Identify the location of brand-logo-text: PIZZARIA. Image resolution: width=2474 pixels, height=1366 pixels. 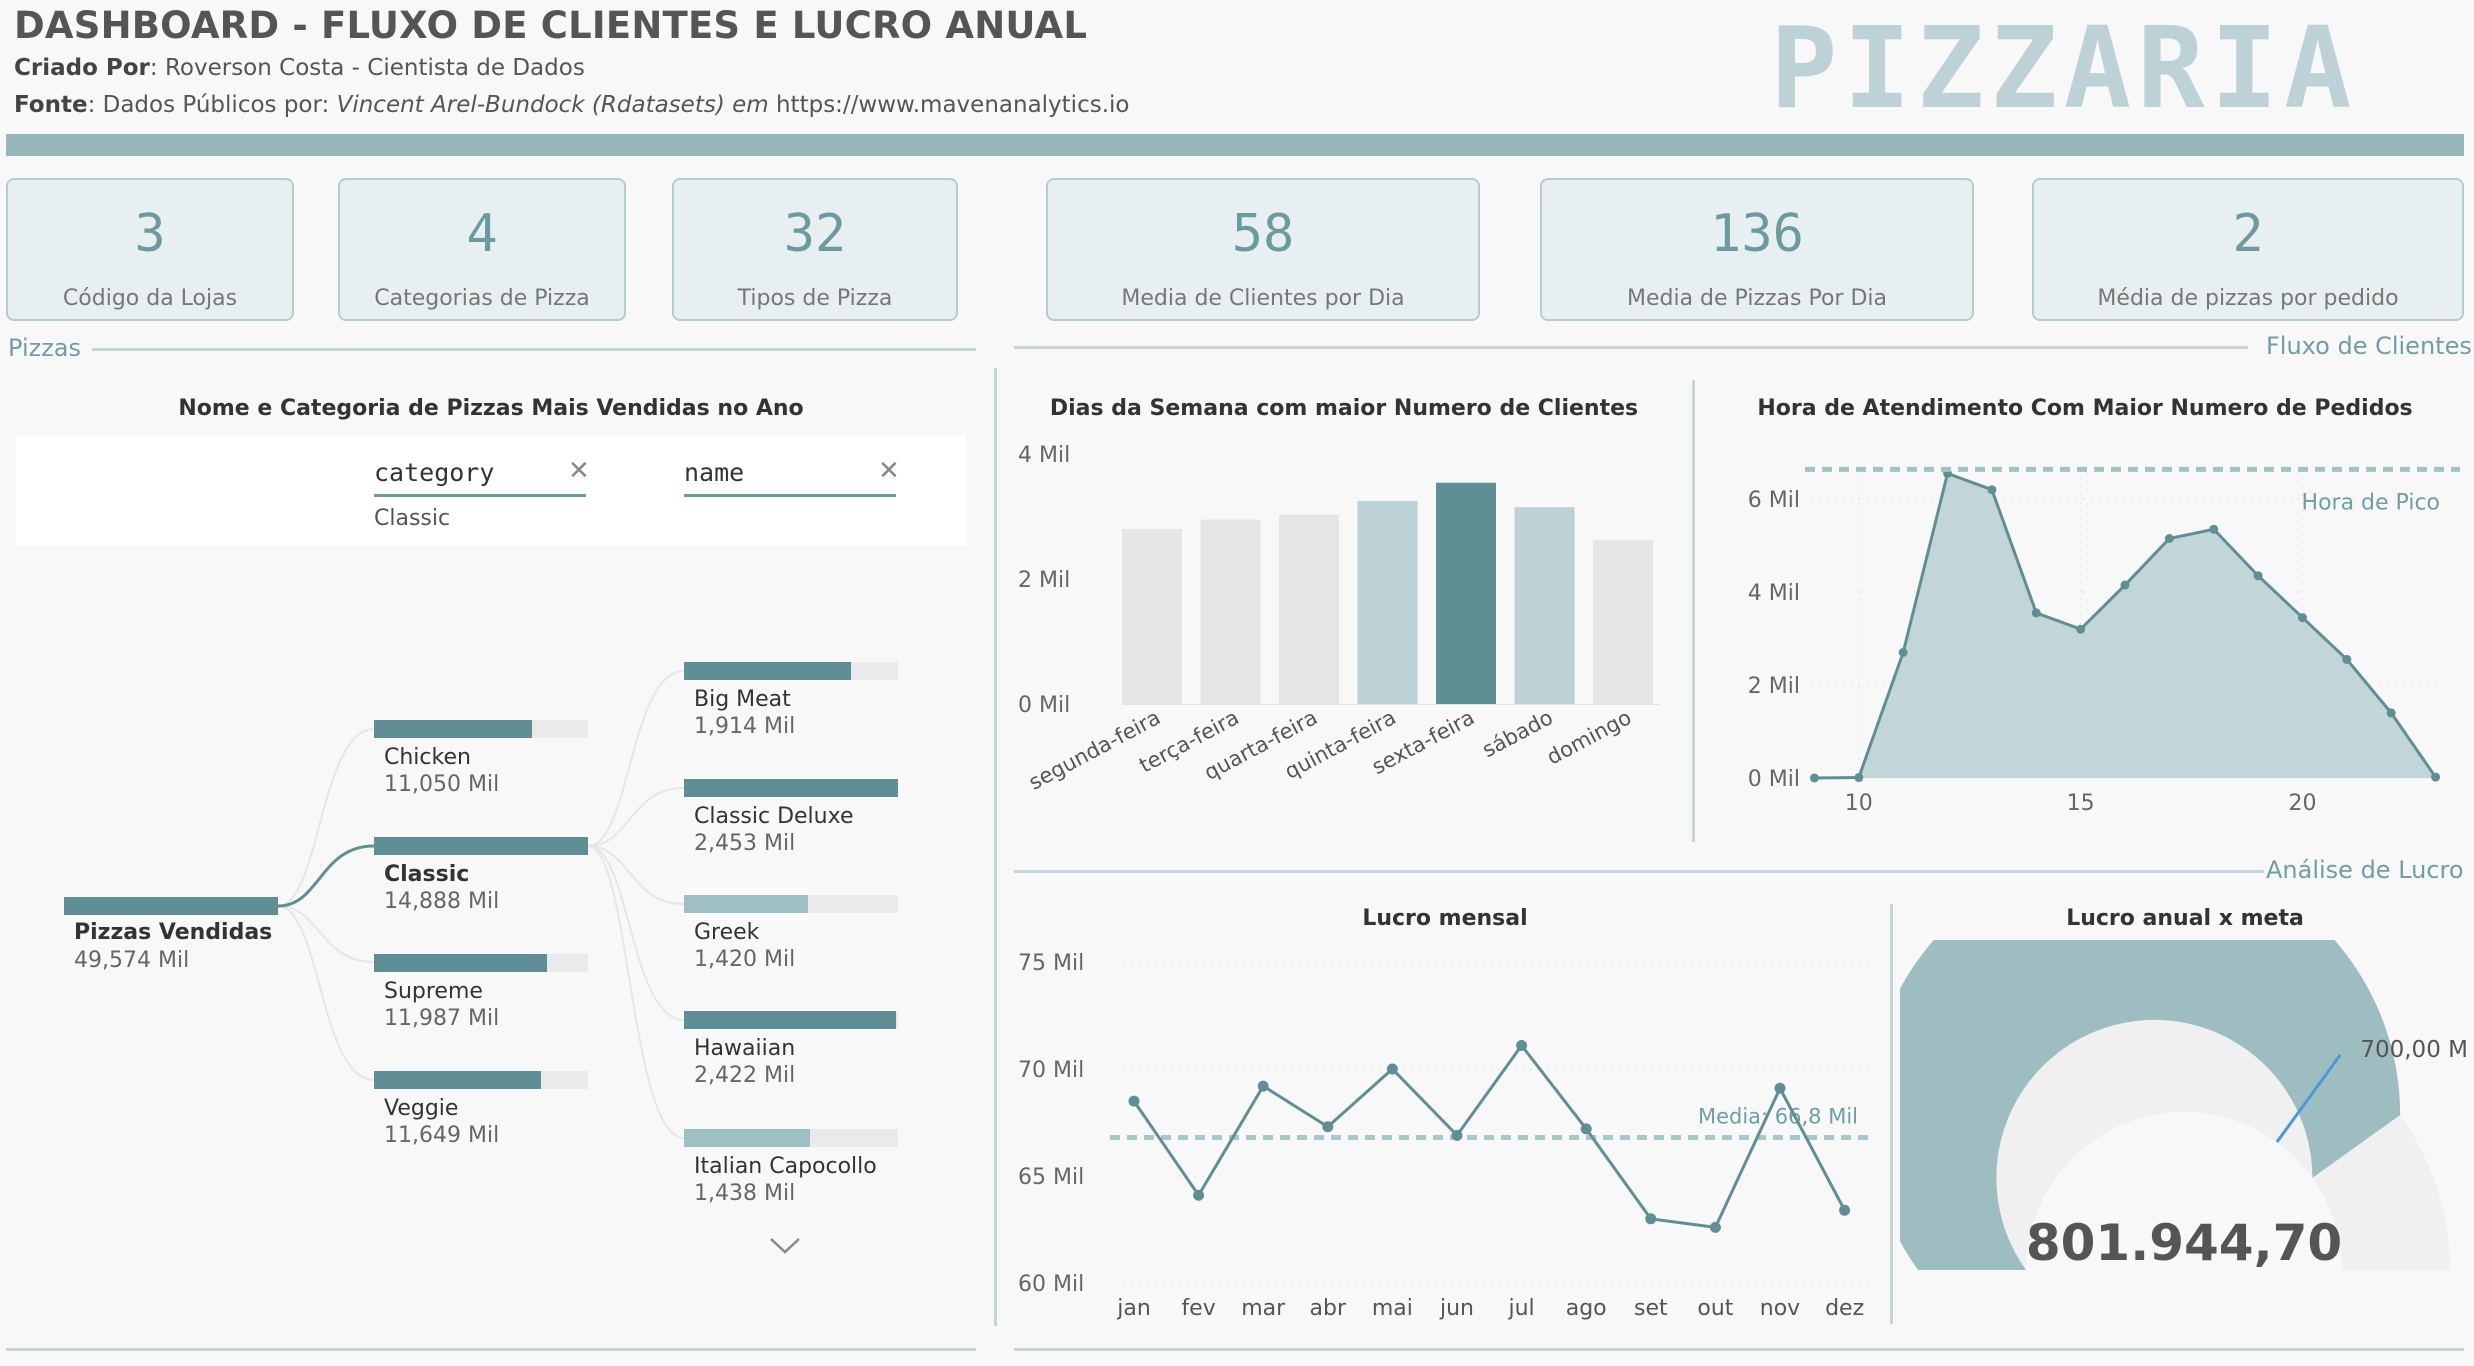
(2064, 69).